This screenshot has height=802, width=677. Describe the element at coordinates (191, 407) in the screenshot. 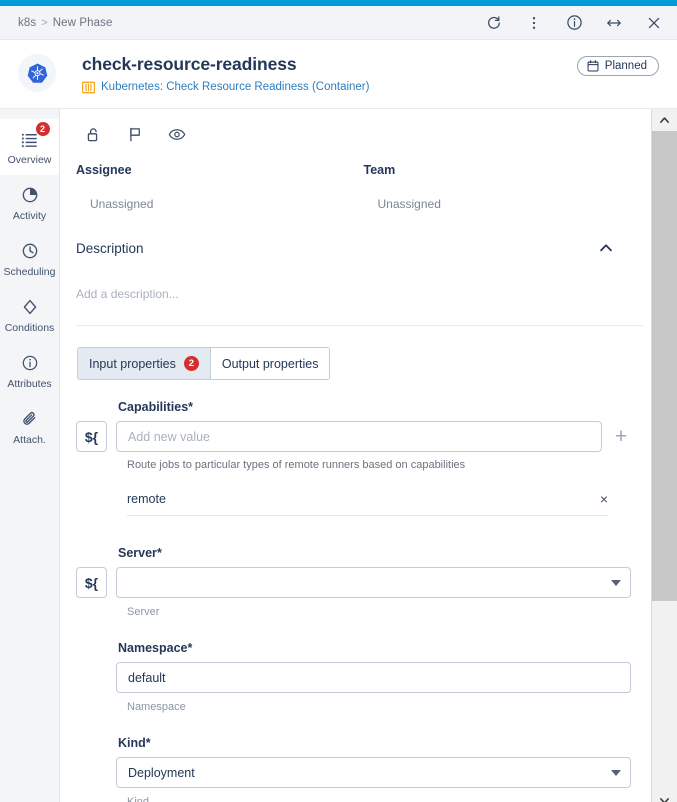

I see `capabilities-required-mark: *` at that location.